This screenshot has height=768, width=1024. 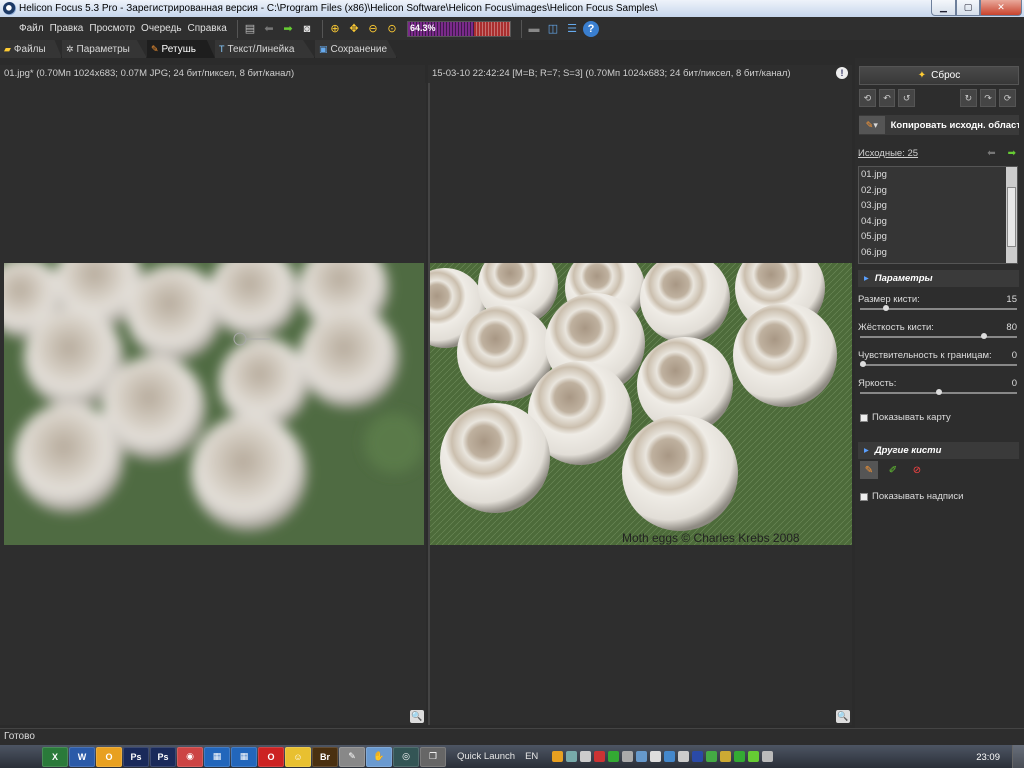 What do you see at coordinates (486, 756) in the screenshot?
I see `quick-launch-label: Quick Launch` at bounding box center [486, 756].